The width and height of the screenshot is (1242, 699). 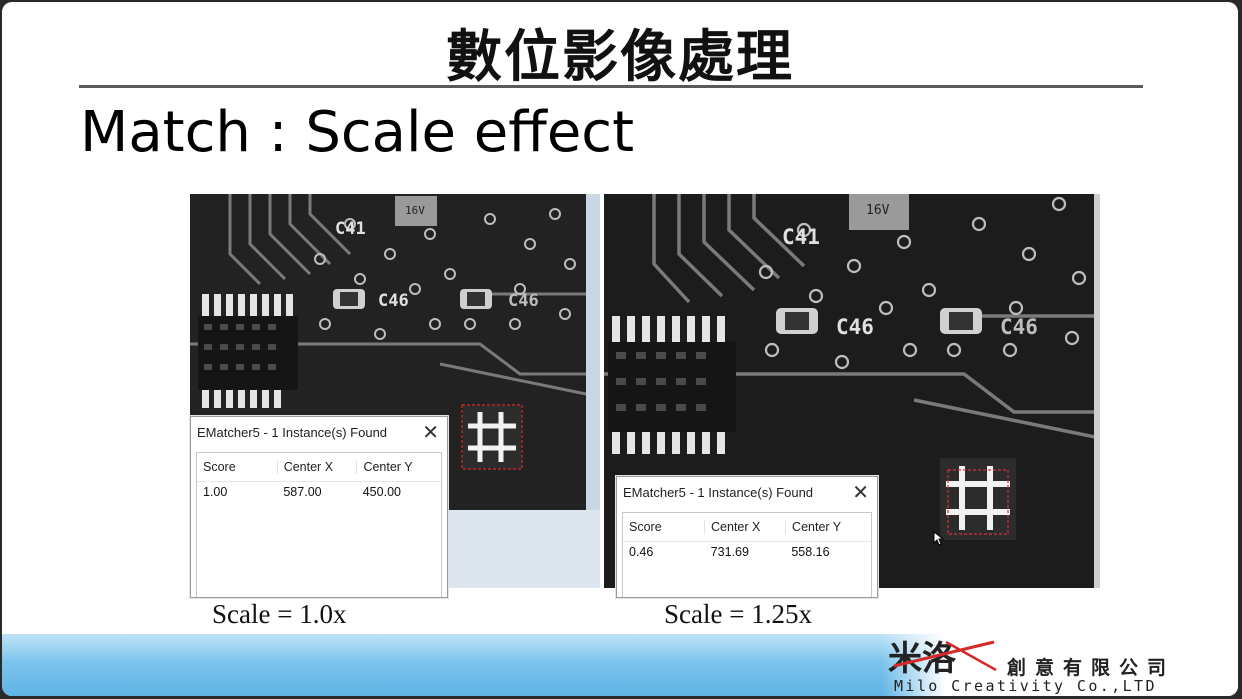 What do you see at coordinates (492, 437) in the screenshot?
I see `match-target-left` at bounding box center [492, 437].